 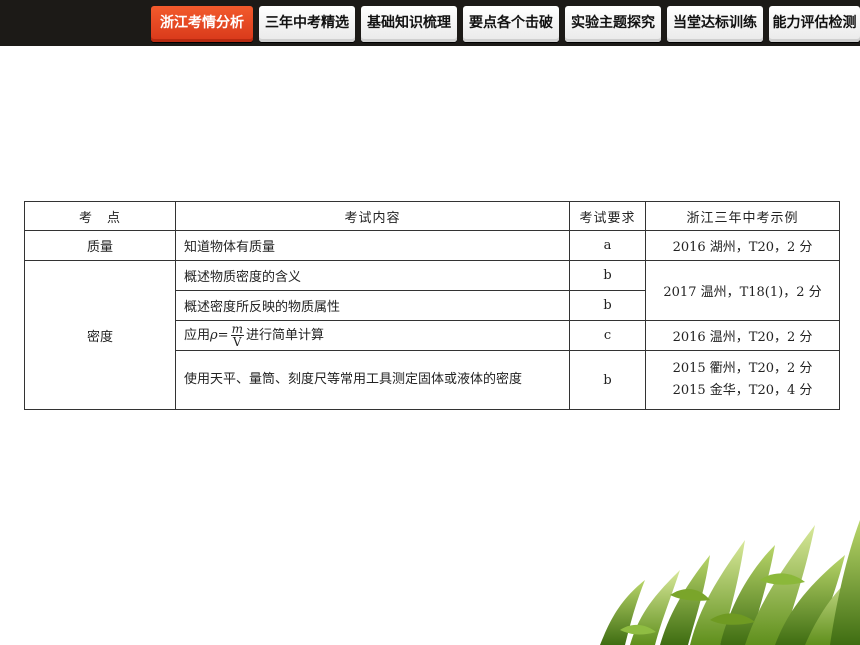 I want to click on header-content: 考试内容, so click(x=372, y=216).